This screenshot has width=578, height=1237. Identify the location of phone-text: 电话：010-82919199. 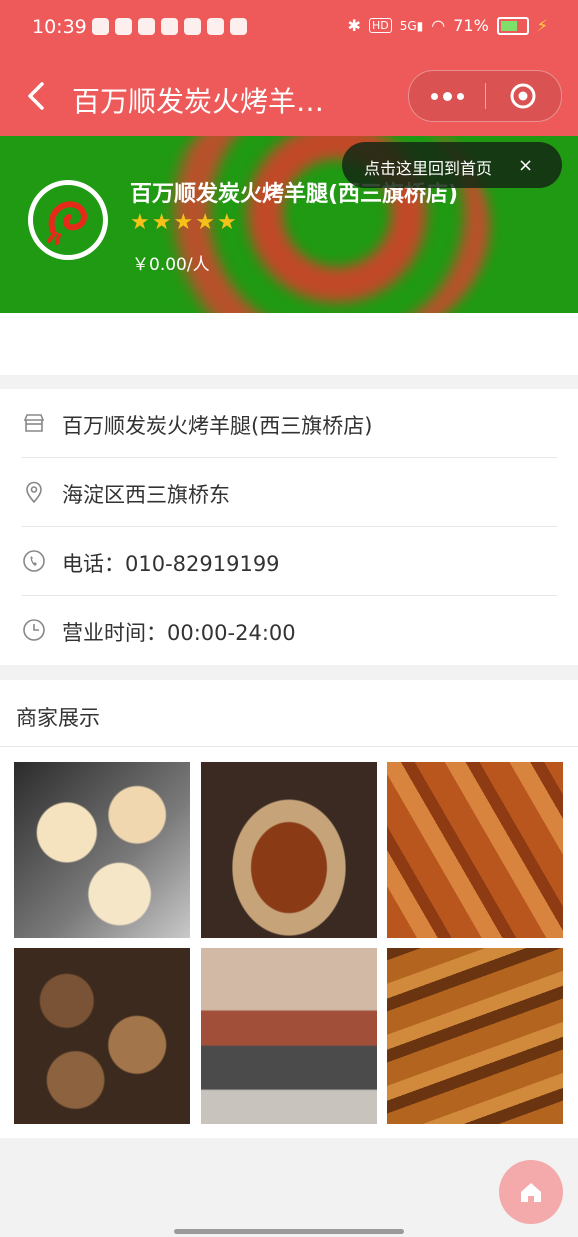
(171, 564).